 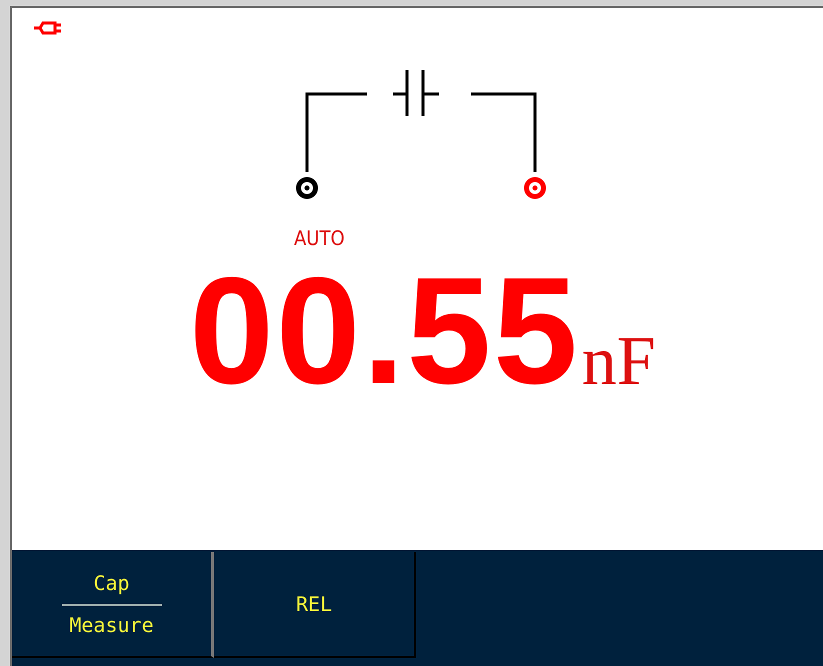 What do you see at coordinates (49, 28) in the screenshot?
I see `plug-icon` at bounding box center [49, 28].